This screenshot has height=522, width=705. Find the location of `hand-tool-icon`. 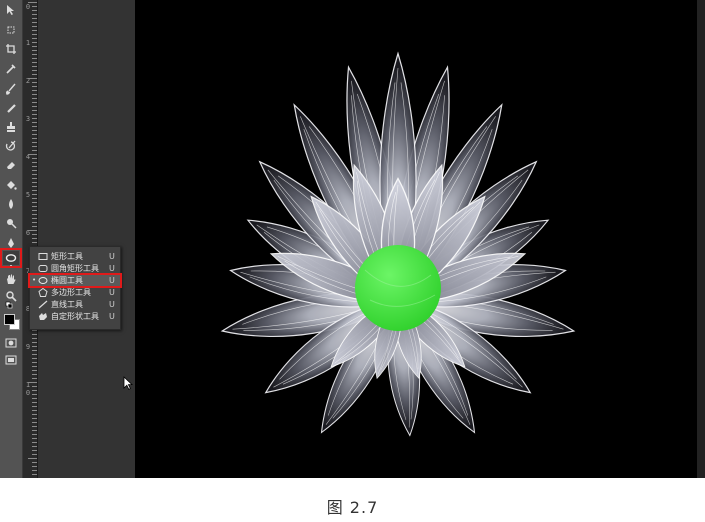

hand-tool-icon is located at coordinates (11, 279).